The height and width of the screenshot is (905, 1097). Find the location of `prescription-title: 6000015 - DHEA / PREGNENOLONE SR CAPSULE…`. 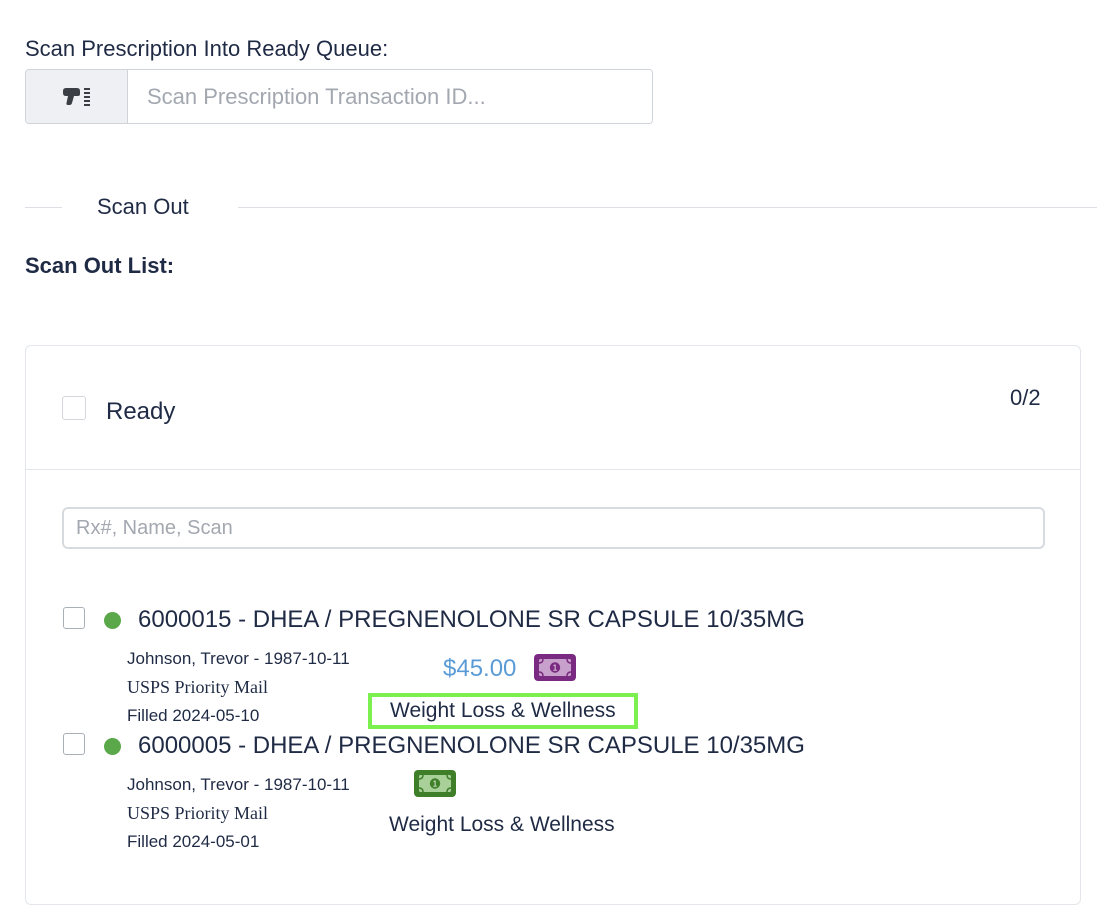

prescription-title: 6000015 - DHEA / PREGNENOLONE SR CAPSULE… is located at coordinates (471, 620).